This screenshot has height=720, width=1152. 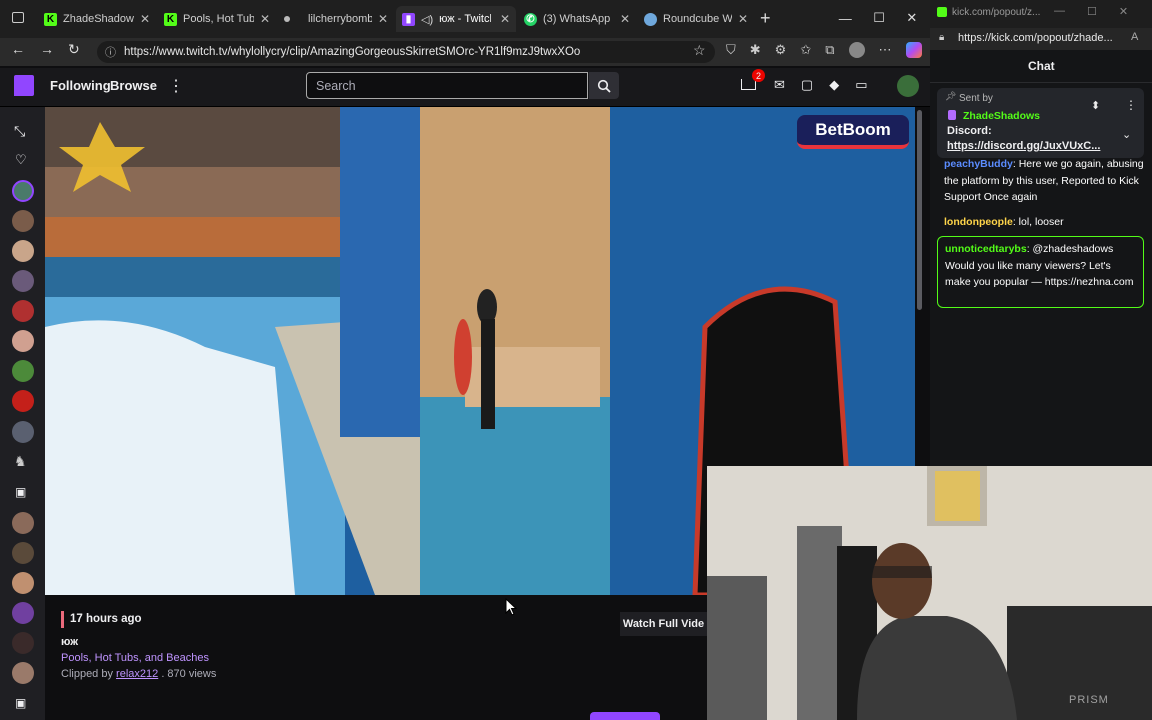 I want to click on tab-pools-hot-tubs: K Pools, Hot Tubs ✕, so click(x=217, y=19).